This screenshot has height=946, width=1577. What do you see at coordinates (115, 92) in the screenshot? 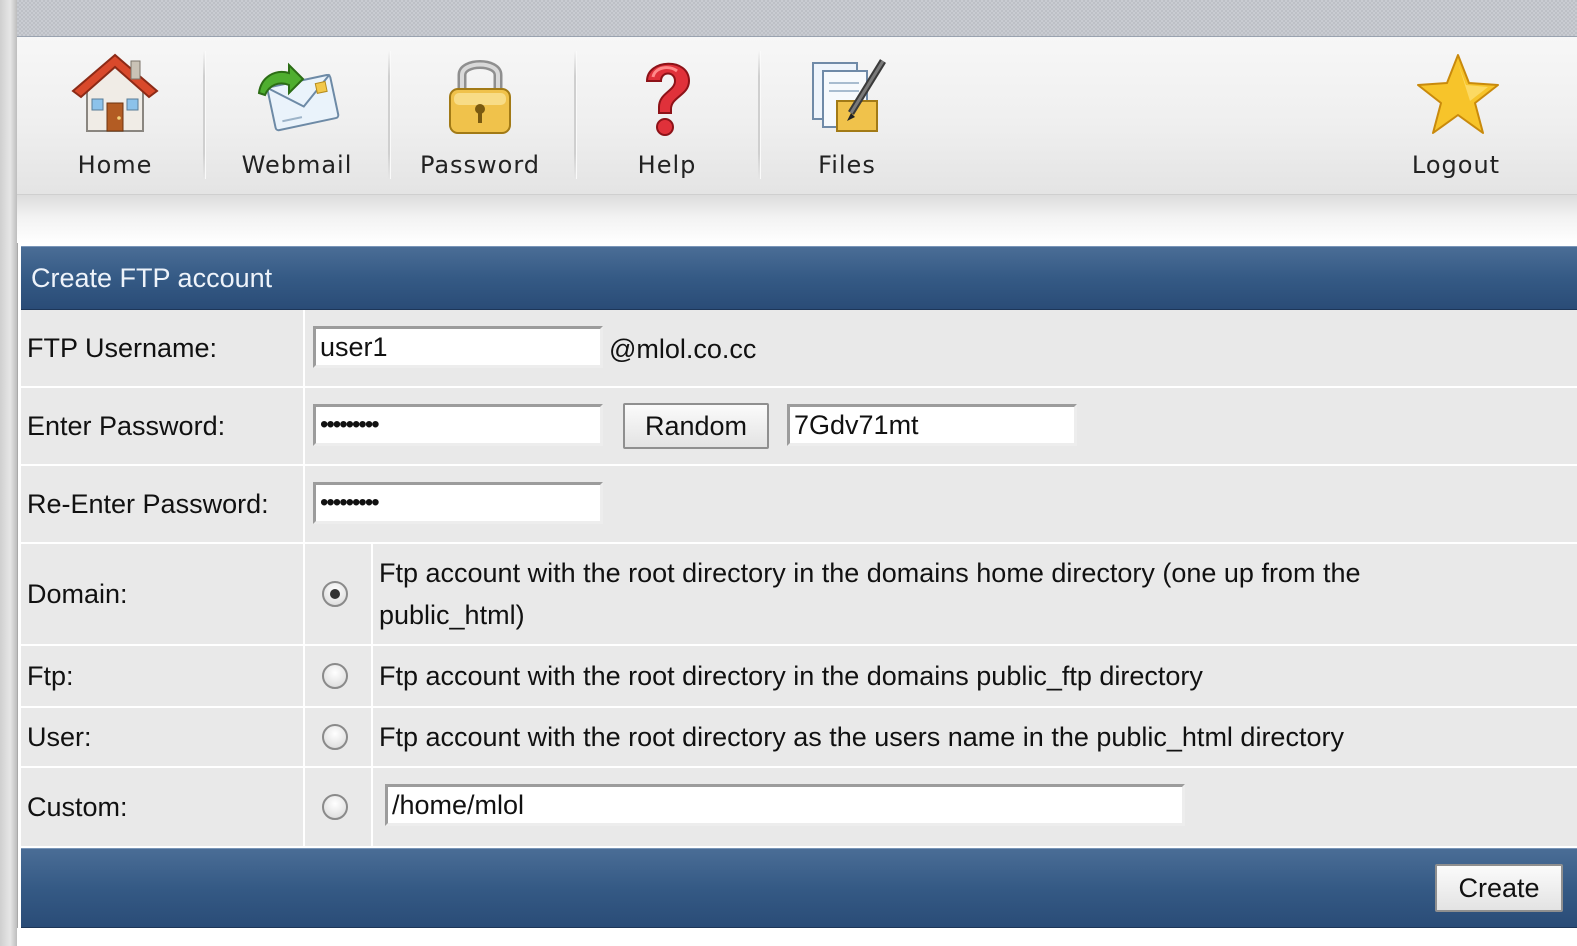
I see `home-icon` at bounding box center [115, 92].